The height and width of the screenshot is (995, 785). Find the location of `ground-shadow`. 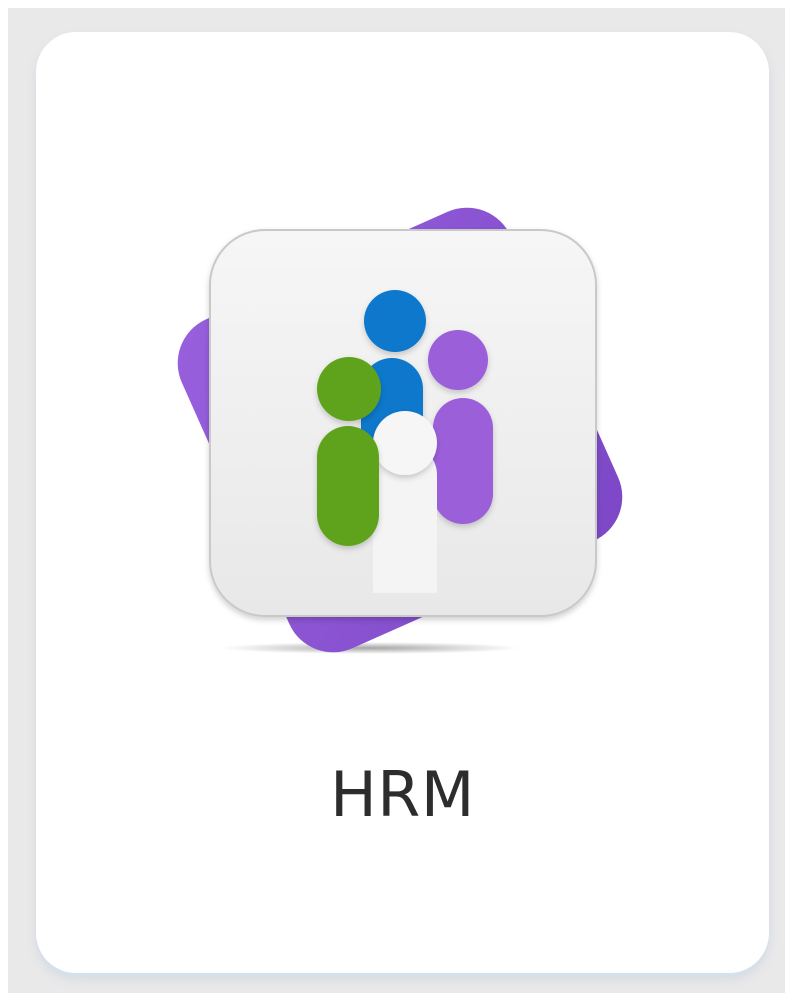

ground-shadow is located at coordinates (370, 648).